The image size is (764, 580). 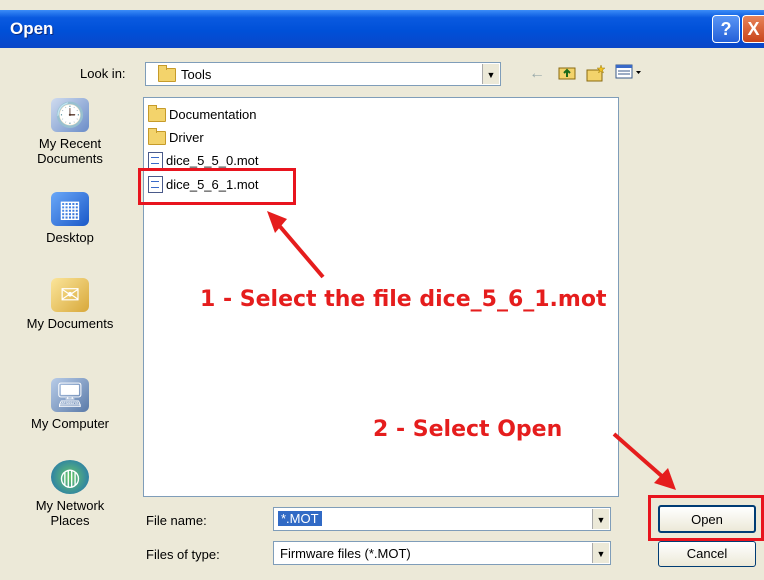 I want to click on views-menu-icon, so click(x=629, y=74).